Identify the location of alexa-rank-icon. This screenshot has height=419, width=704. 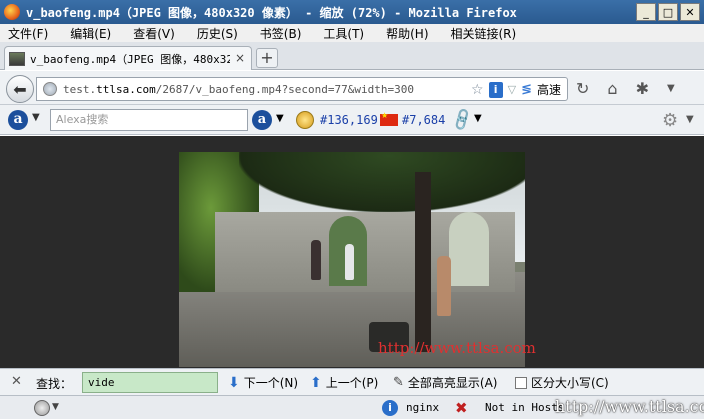
(305, 120).